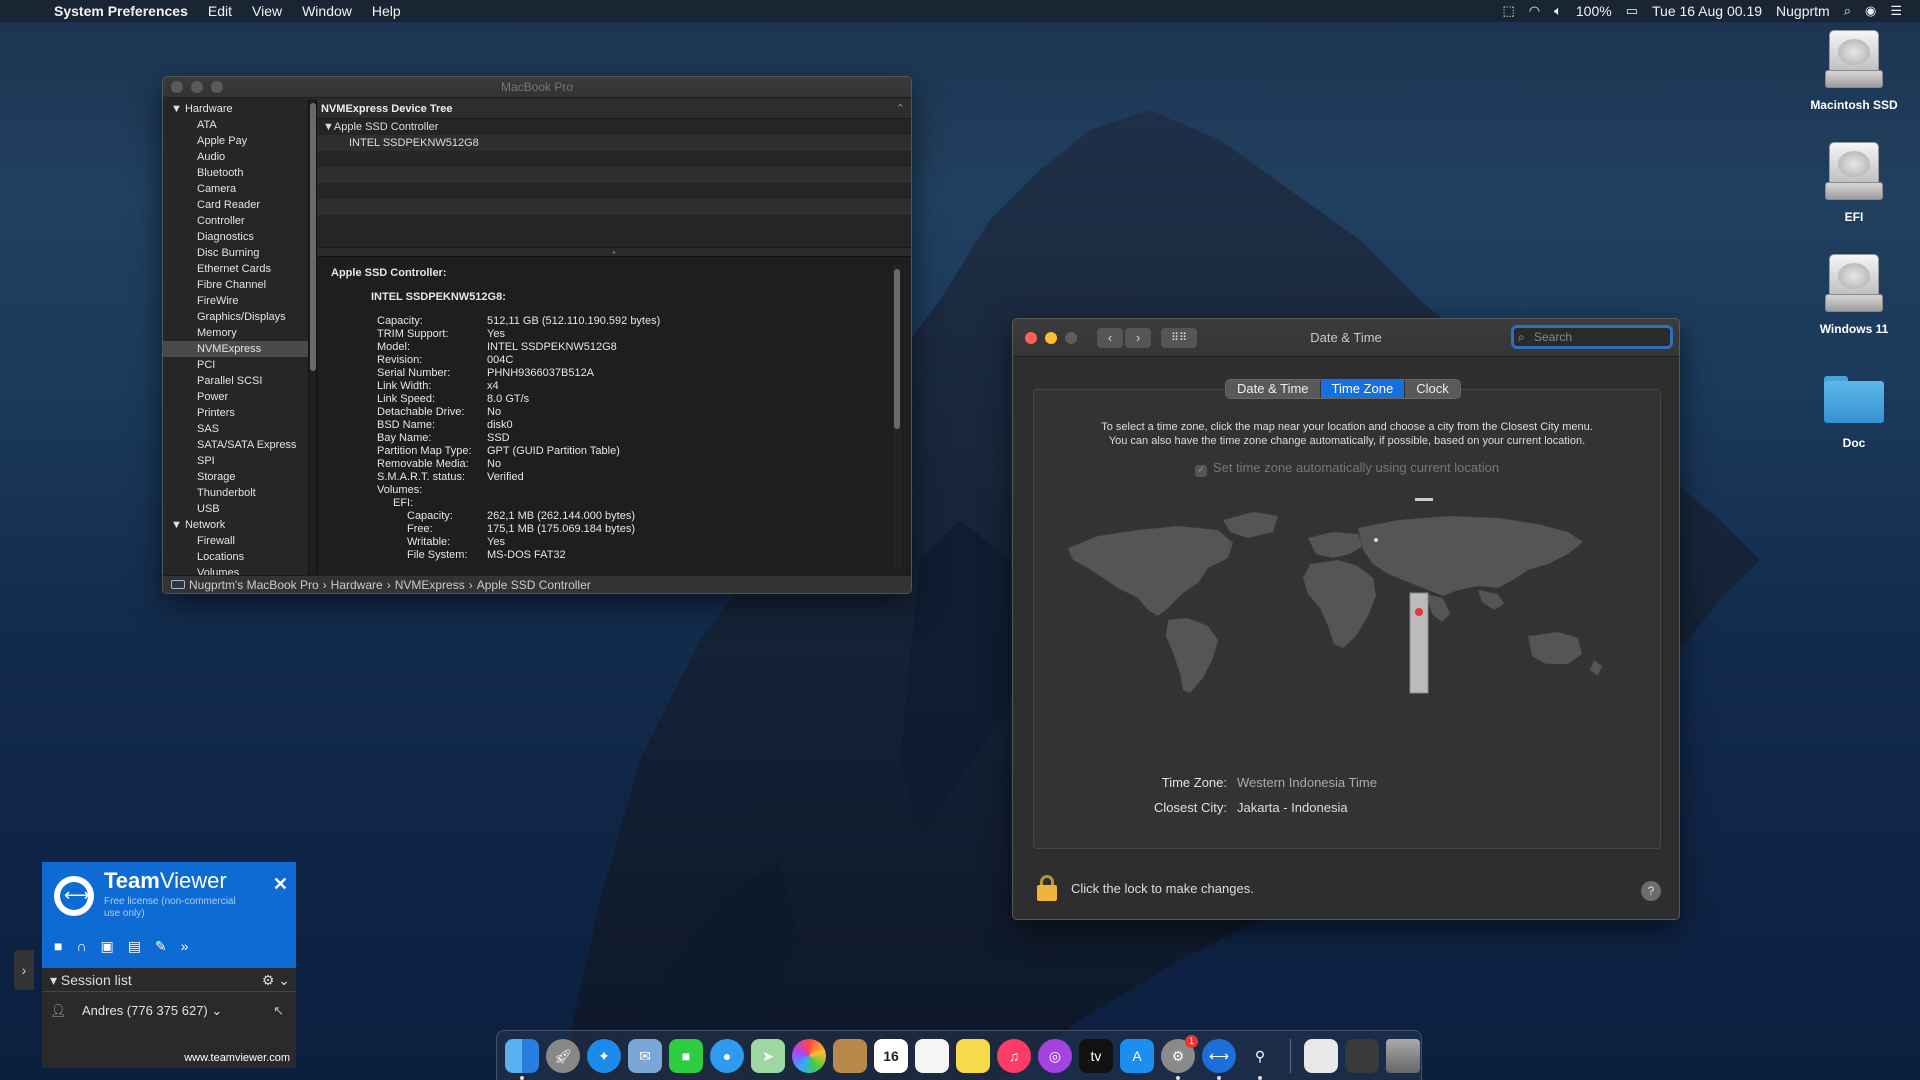 The height and width of the screenshot is (1080, 1920). Describe the element at coordinates (235, 429) in the screenshot. I see `sidebar-item: SAS` at that location.